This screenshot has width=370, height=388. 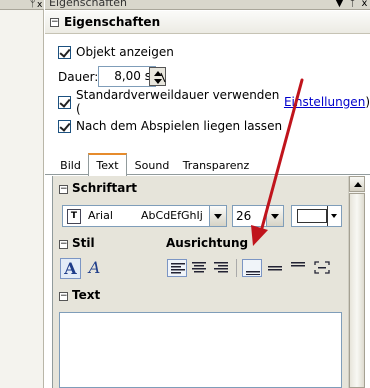 I want to click on show-object-checkbox, so click(x=64, y=52).